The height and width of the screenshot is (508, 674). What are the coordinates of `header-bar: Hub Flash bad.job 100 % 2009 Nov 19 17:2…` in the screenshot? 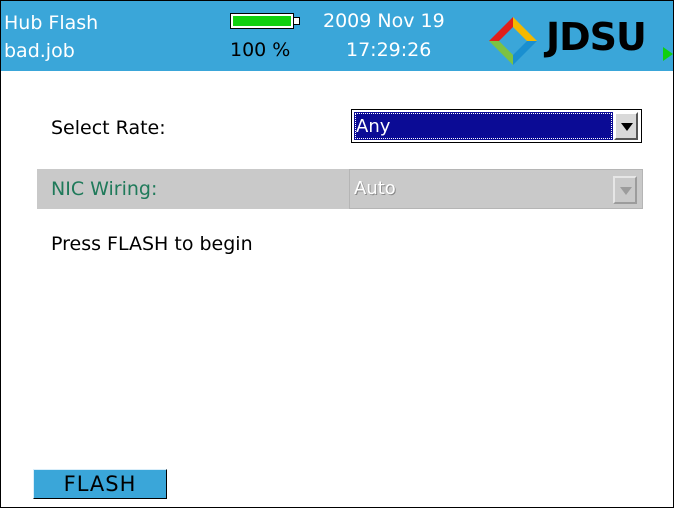 It's located at (337, 36).